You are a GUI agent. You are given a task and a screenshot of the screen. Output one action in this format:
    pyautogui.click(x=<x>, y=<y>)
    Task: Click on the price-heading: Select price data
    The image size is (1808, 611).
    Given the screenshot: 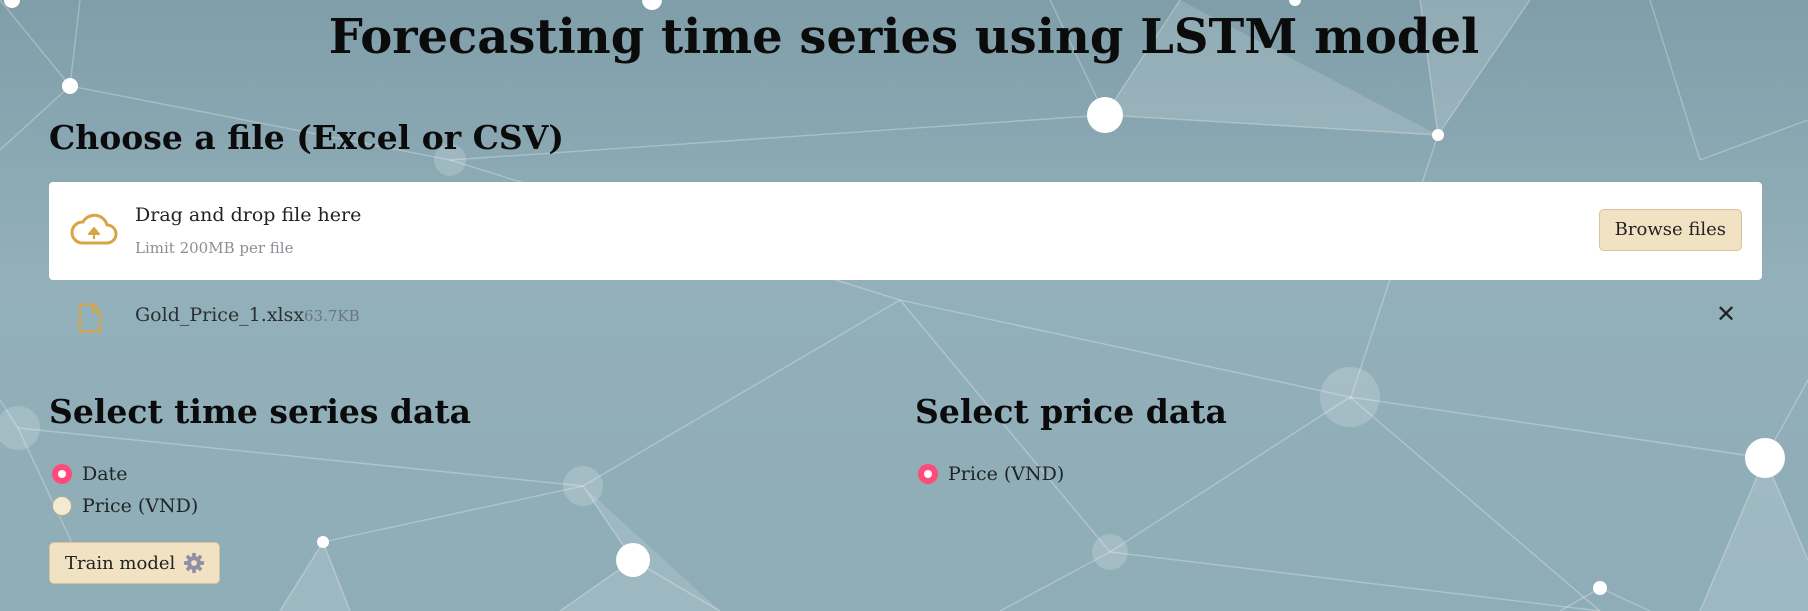 What is the action you would take?
    pyautogui.click(x=1071, y=411)
    